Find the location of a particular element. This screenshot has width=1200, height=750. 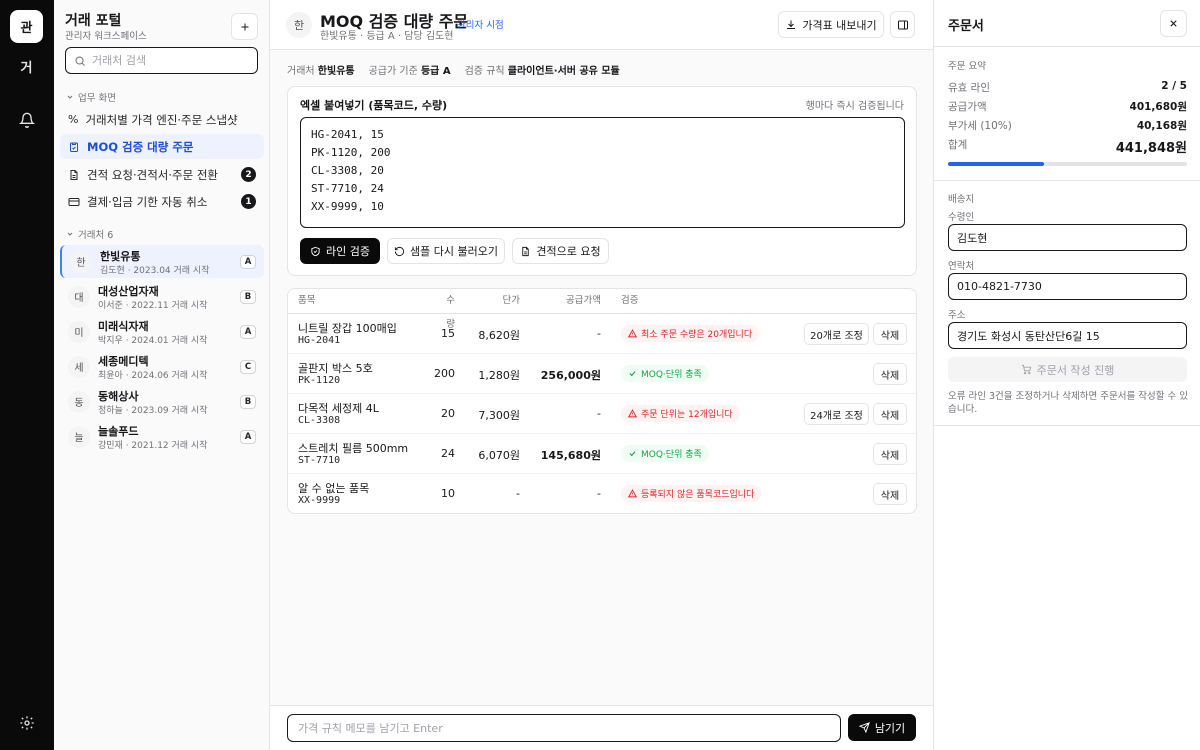

panel-right-icon is located at coordinates (902, 24).